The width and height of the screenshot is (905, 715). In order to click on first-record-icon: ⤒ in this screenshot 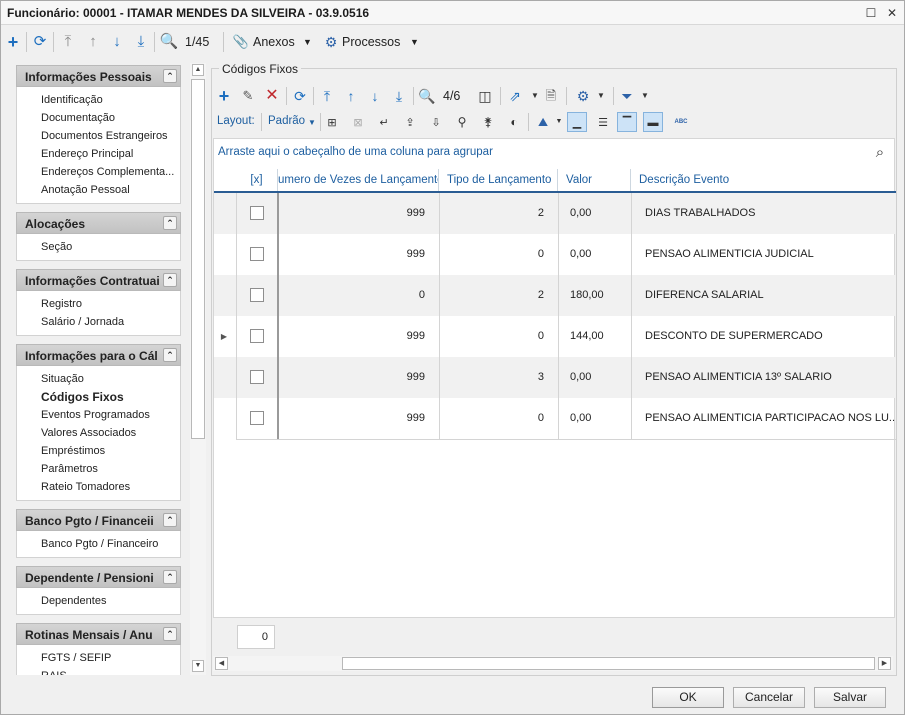, I will do `click(327, 96)`.